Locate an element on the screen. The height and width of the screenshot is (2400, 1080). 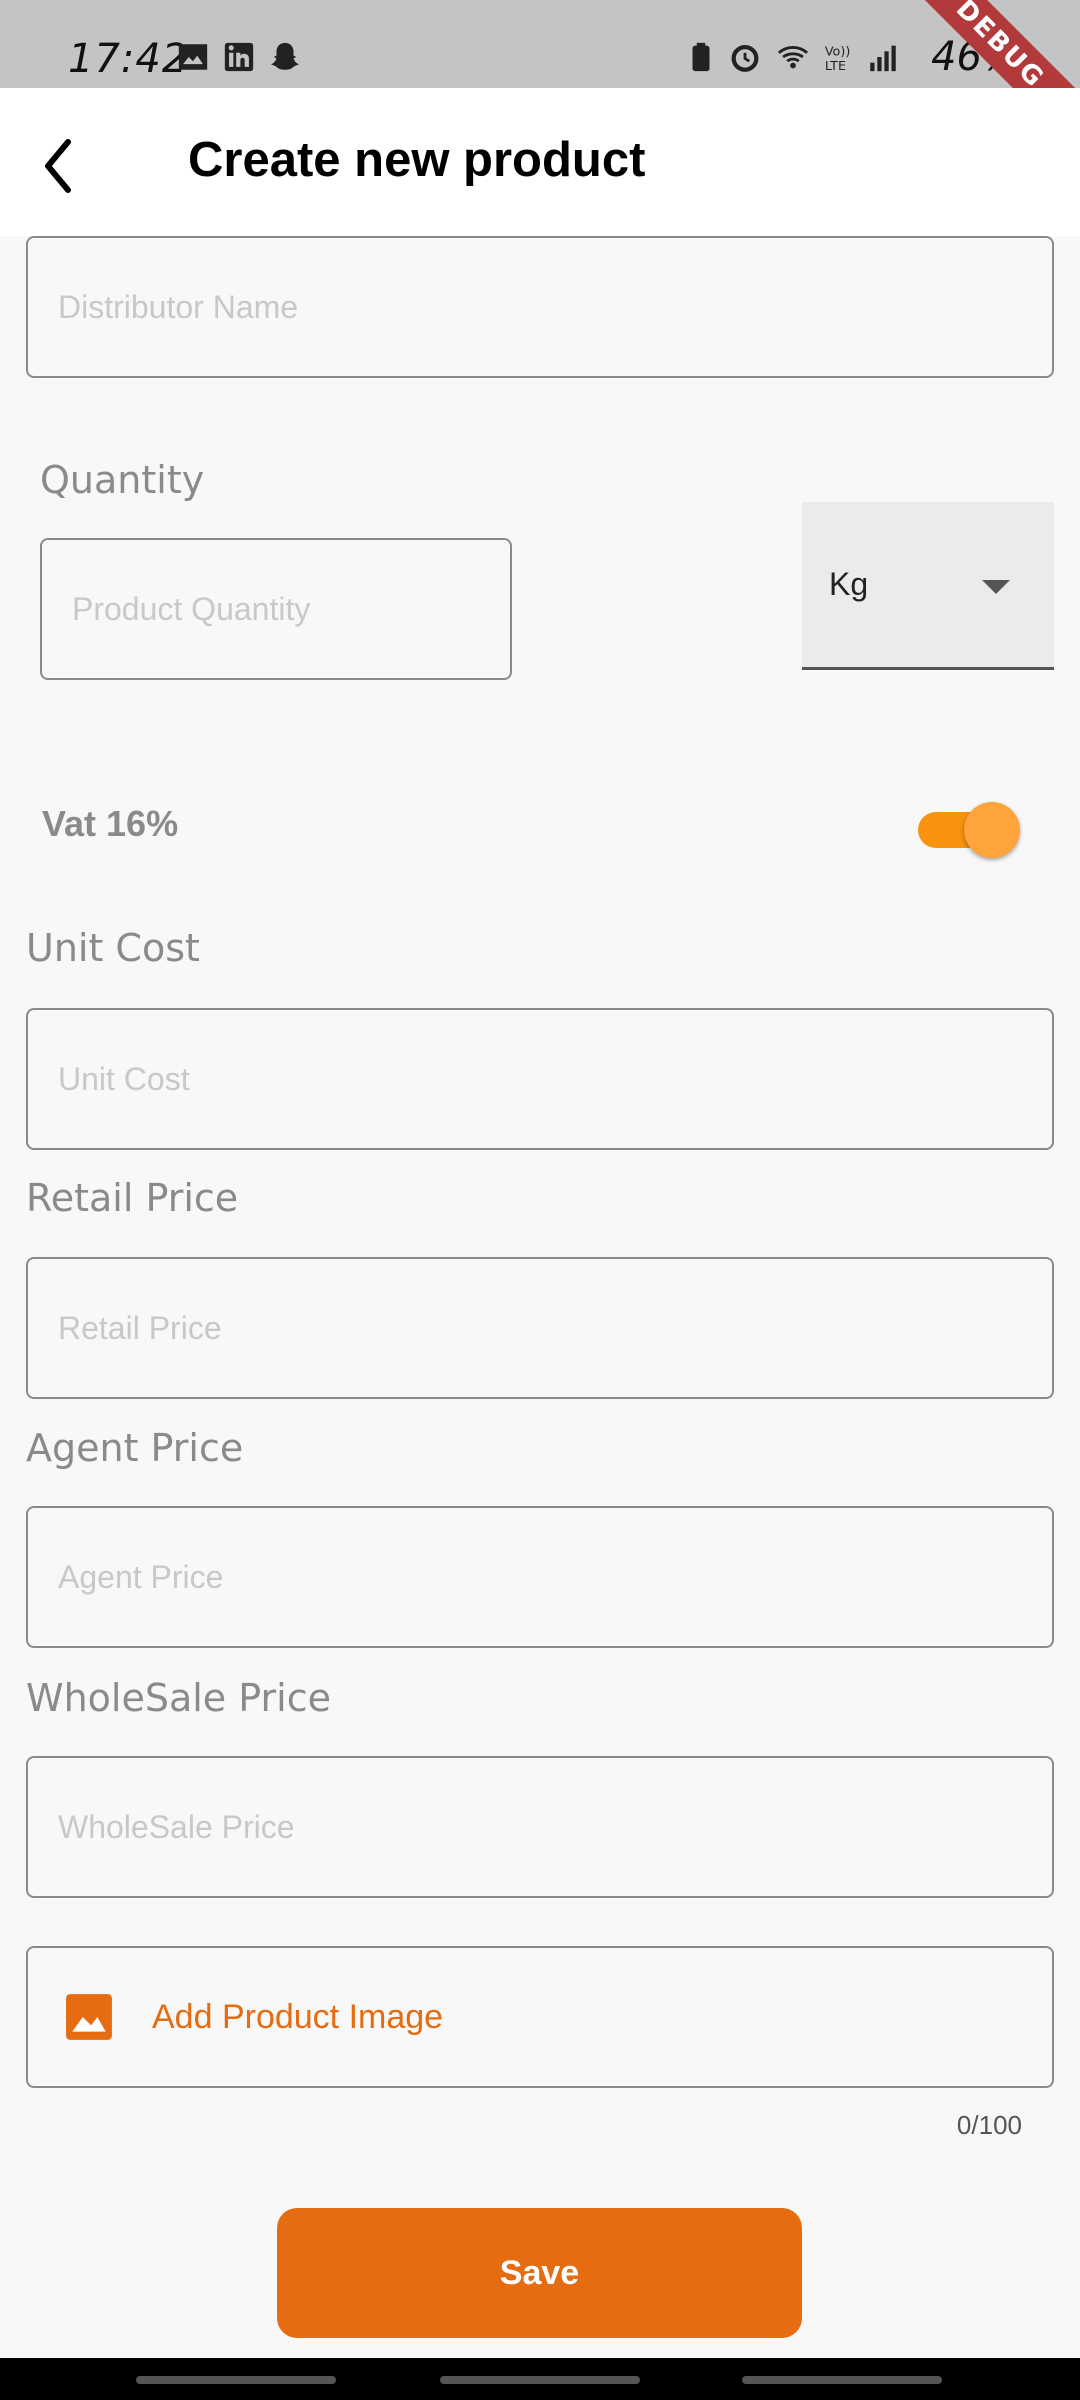
wholesale-price-field is located at coordinates (540, 1827).